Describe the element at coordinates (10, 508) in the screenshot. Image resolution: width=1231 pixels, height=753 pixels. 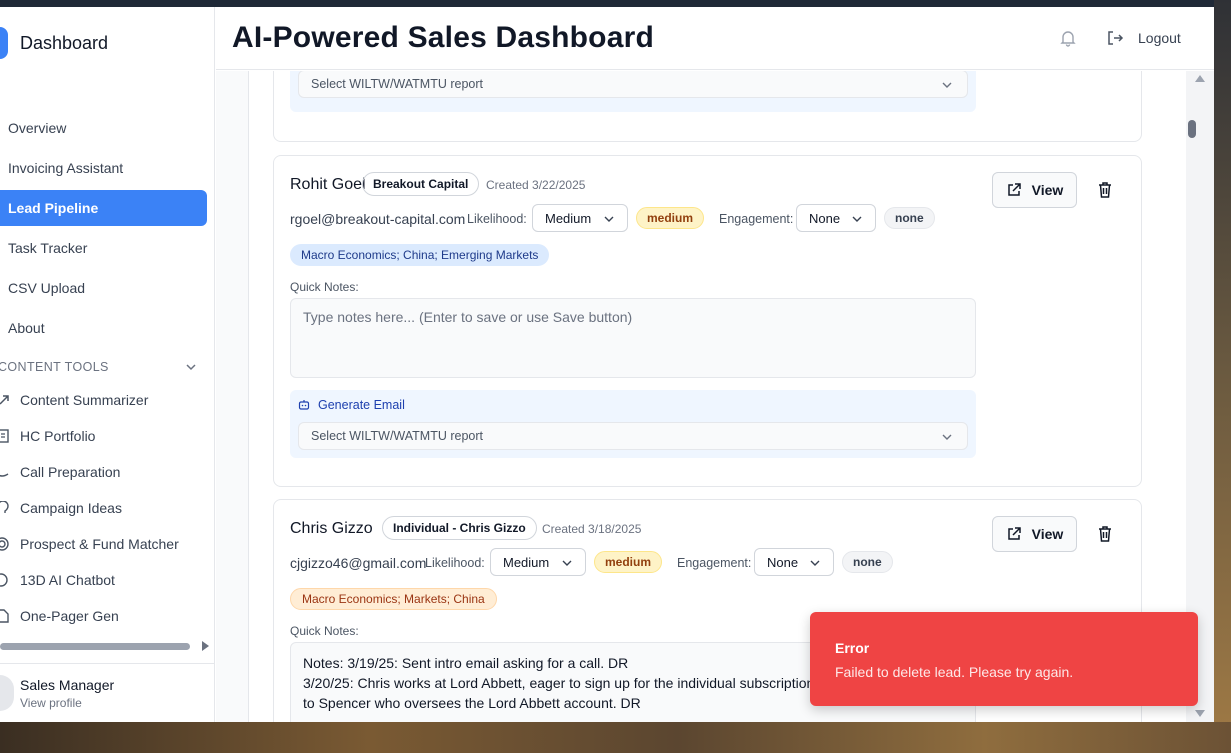
I see `lightbulb-icon` at that location.